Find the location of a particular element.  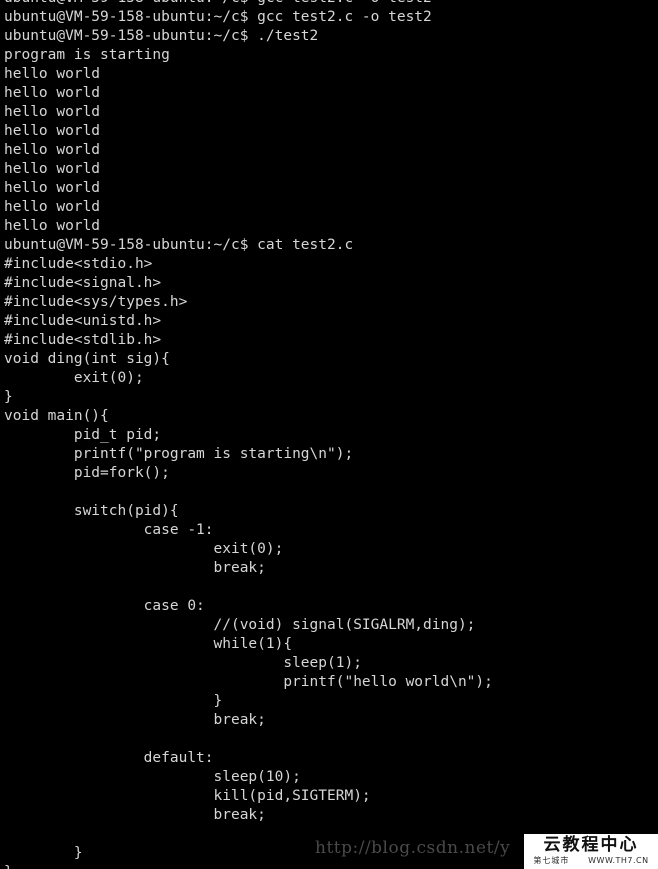

terminal-line: sleep(10); is located at coordinates (152, 777).